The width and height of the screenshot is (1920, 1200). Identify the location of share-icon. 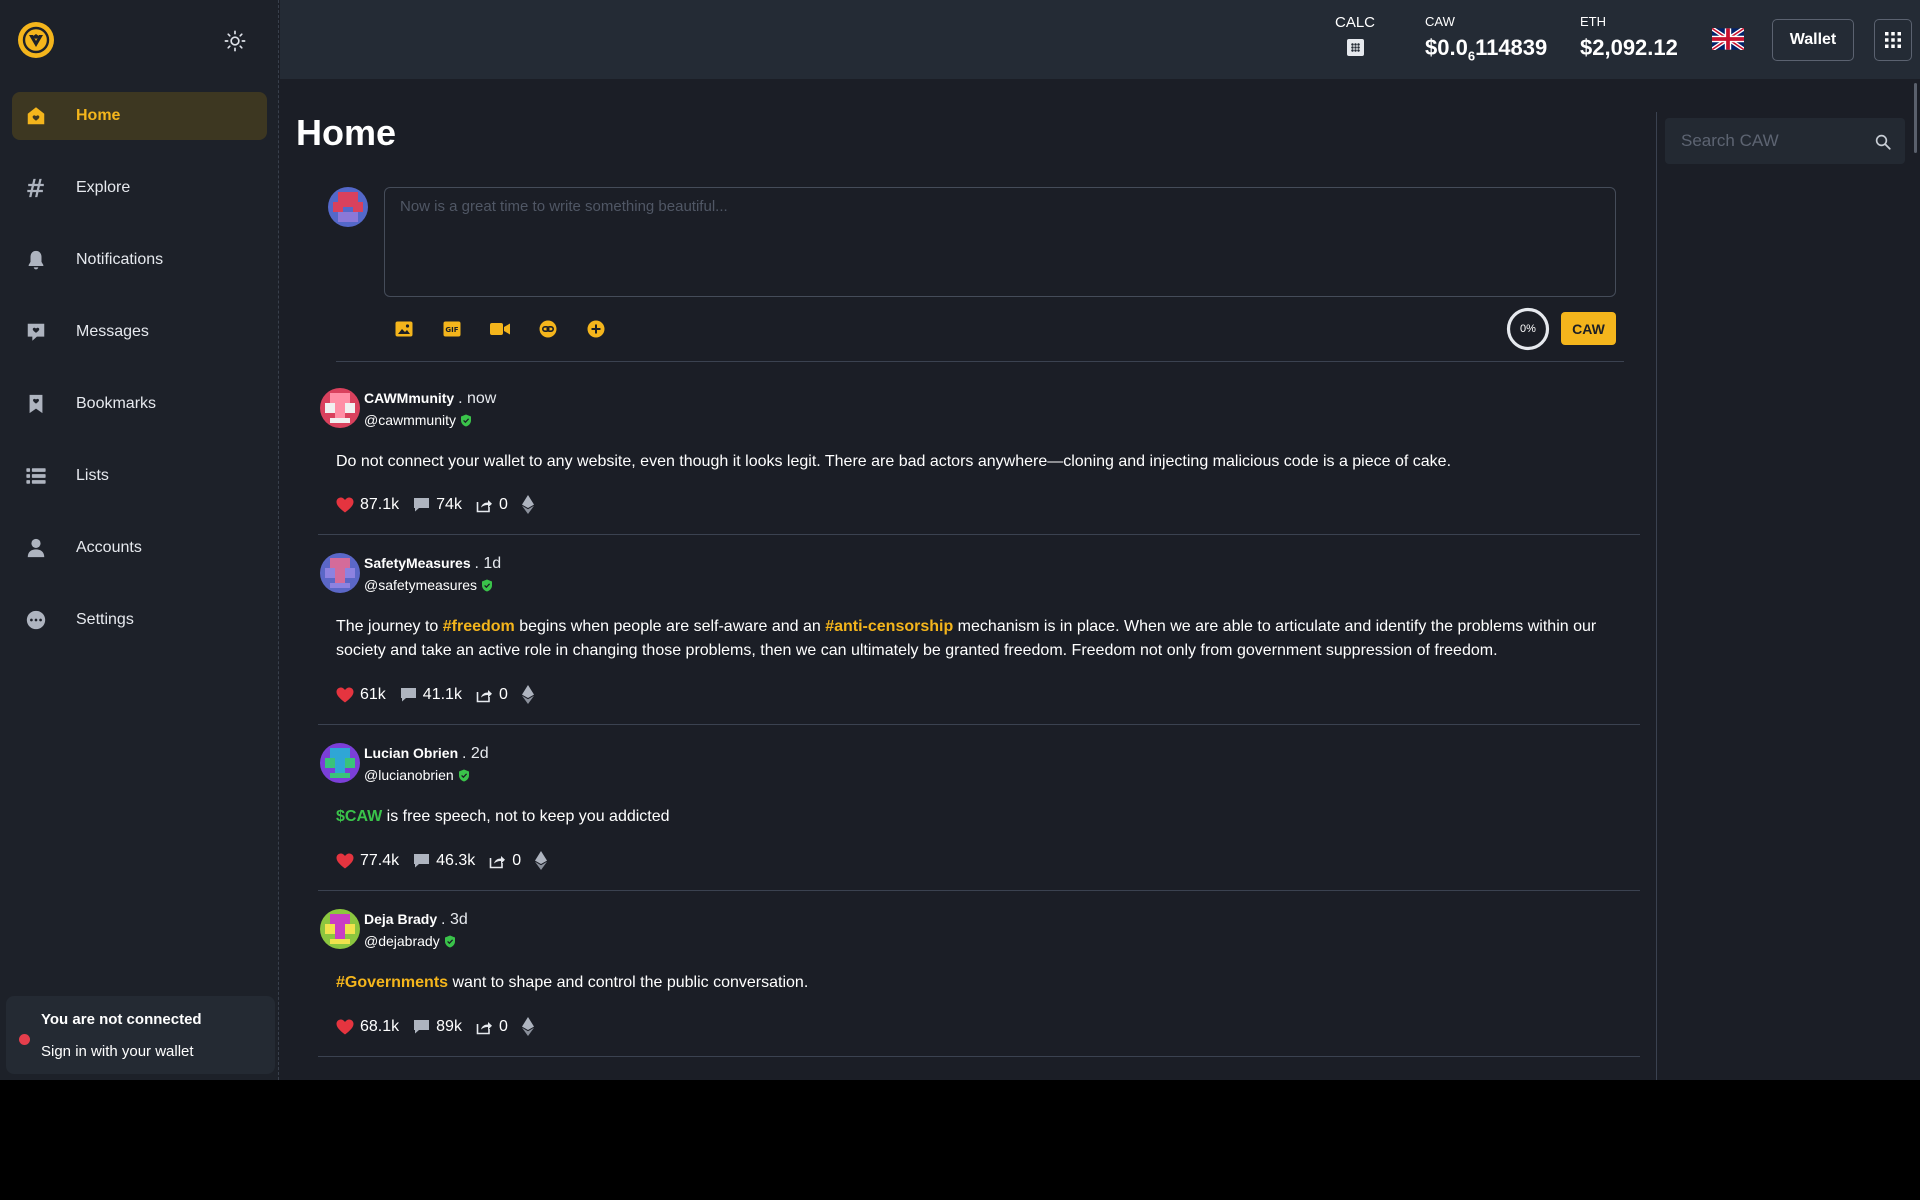
(487, 1027).